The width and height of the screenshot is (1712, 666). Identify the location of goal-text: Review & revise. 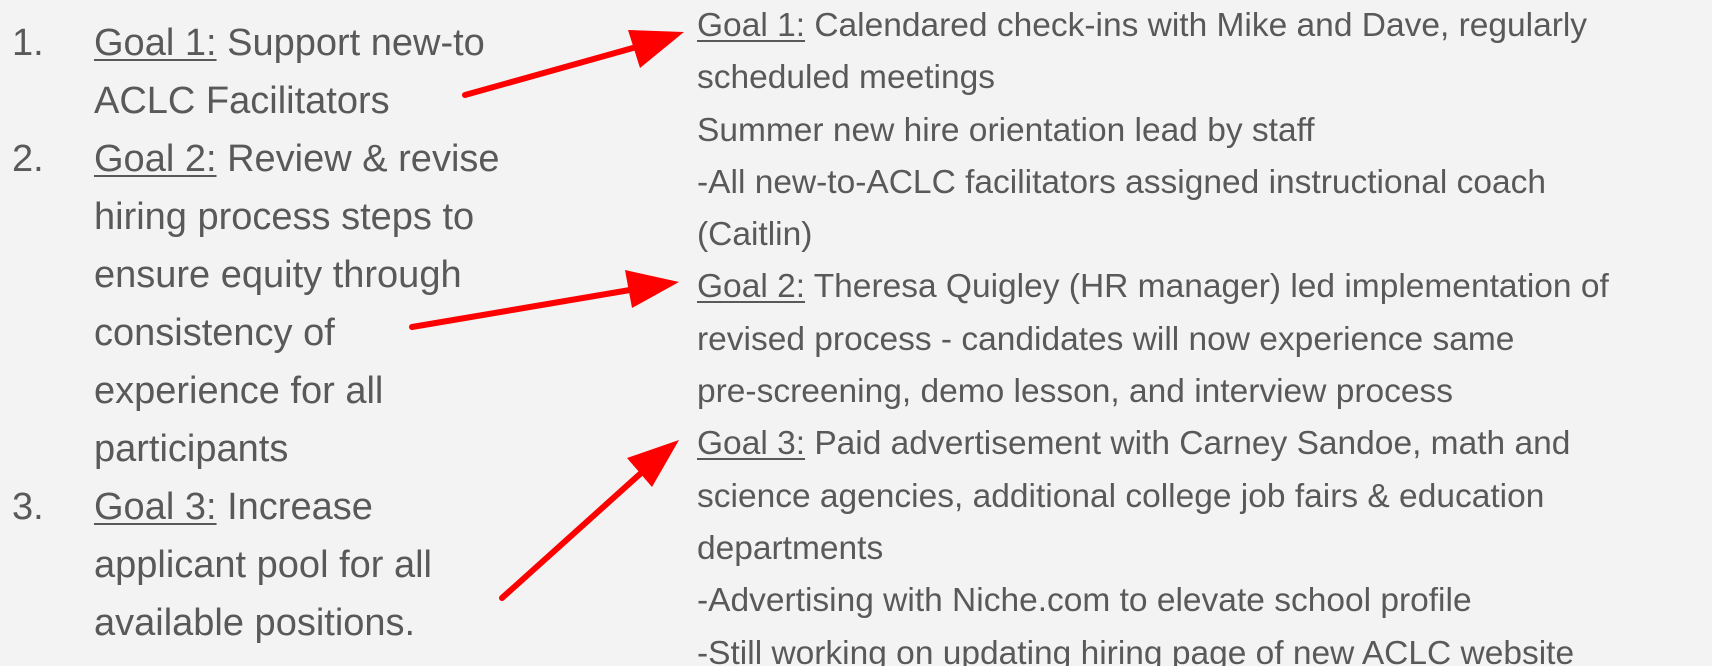
(363, 159).